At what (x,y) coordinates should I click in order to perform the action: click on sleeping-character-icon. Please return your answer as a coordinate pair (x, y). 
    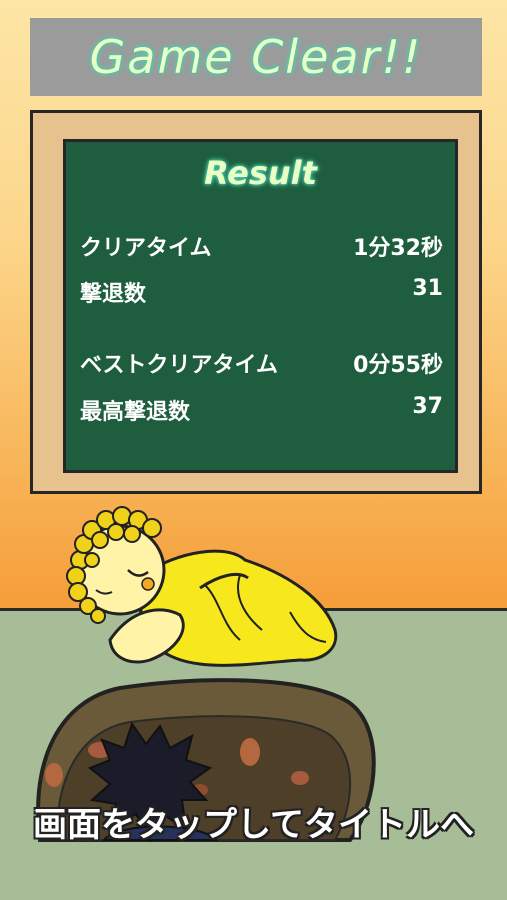
    Looking at the image, I should click on (206, 595).